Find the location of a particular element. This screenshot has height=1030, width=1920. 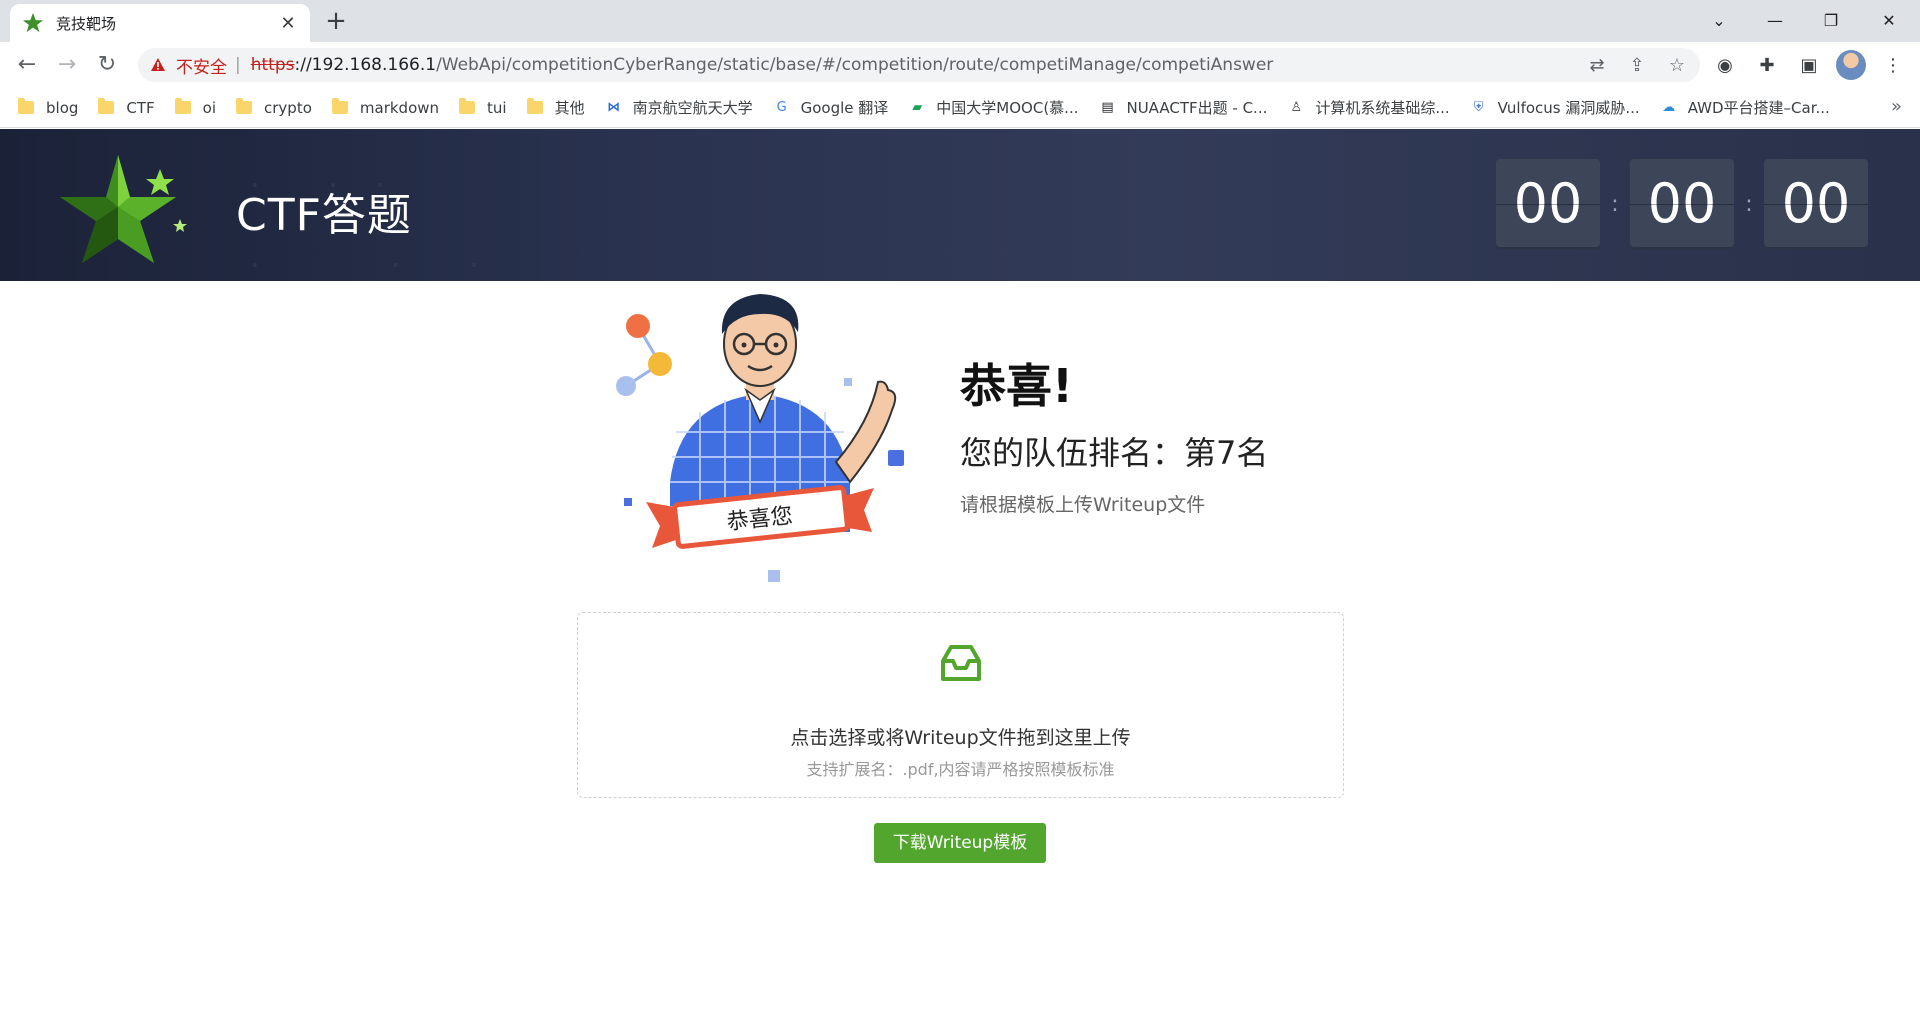

timer-hours: 00 is located at coordinates (1548, 204).